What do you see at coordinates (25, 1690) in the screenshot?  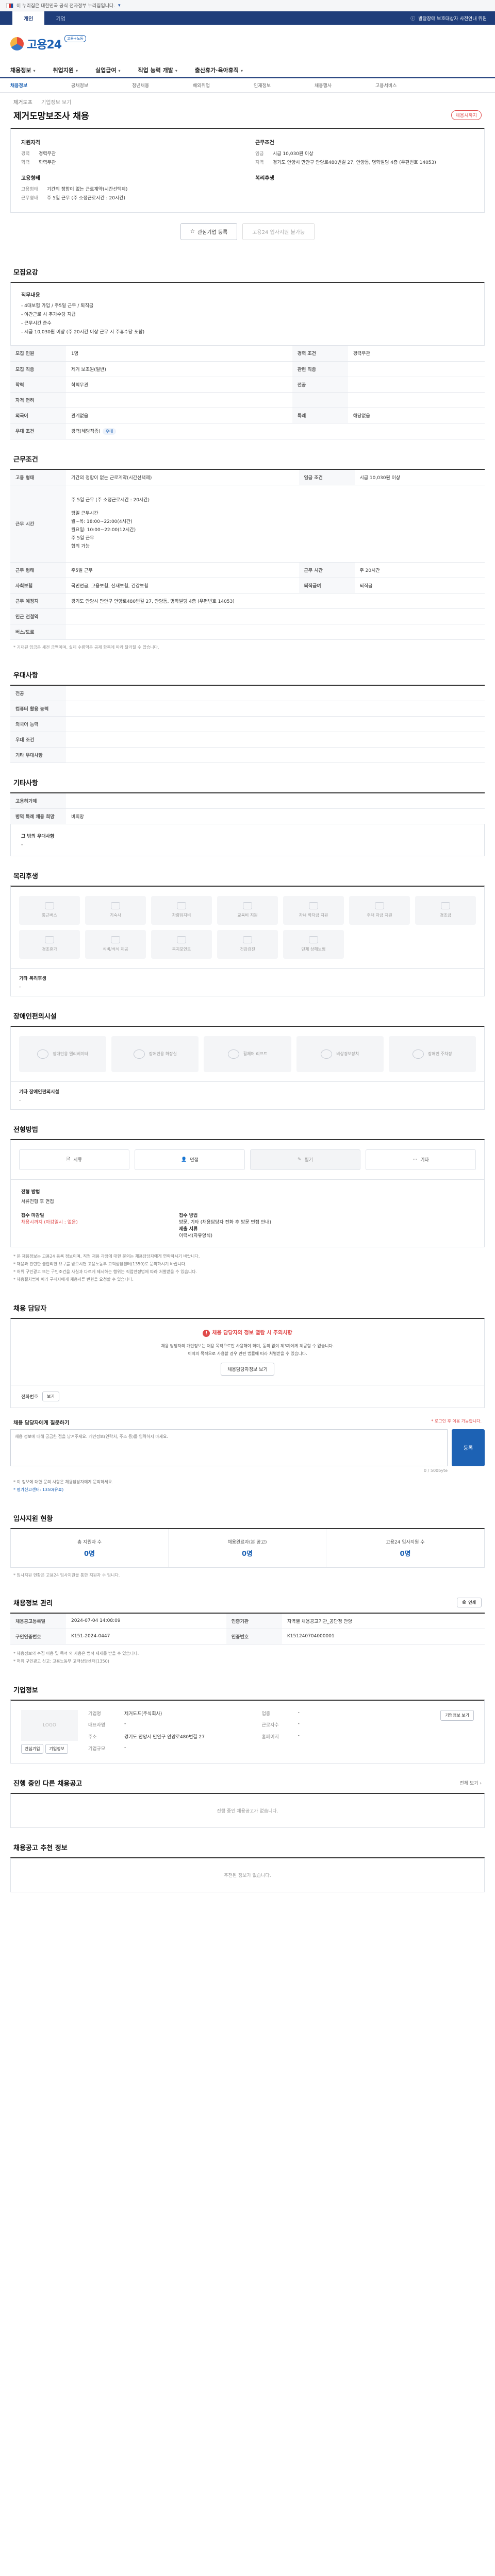 I see `section-title: 기업정보` at bounding box center [25, 1690].